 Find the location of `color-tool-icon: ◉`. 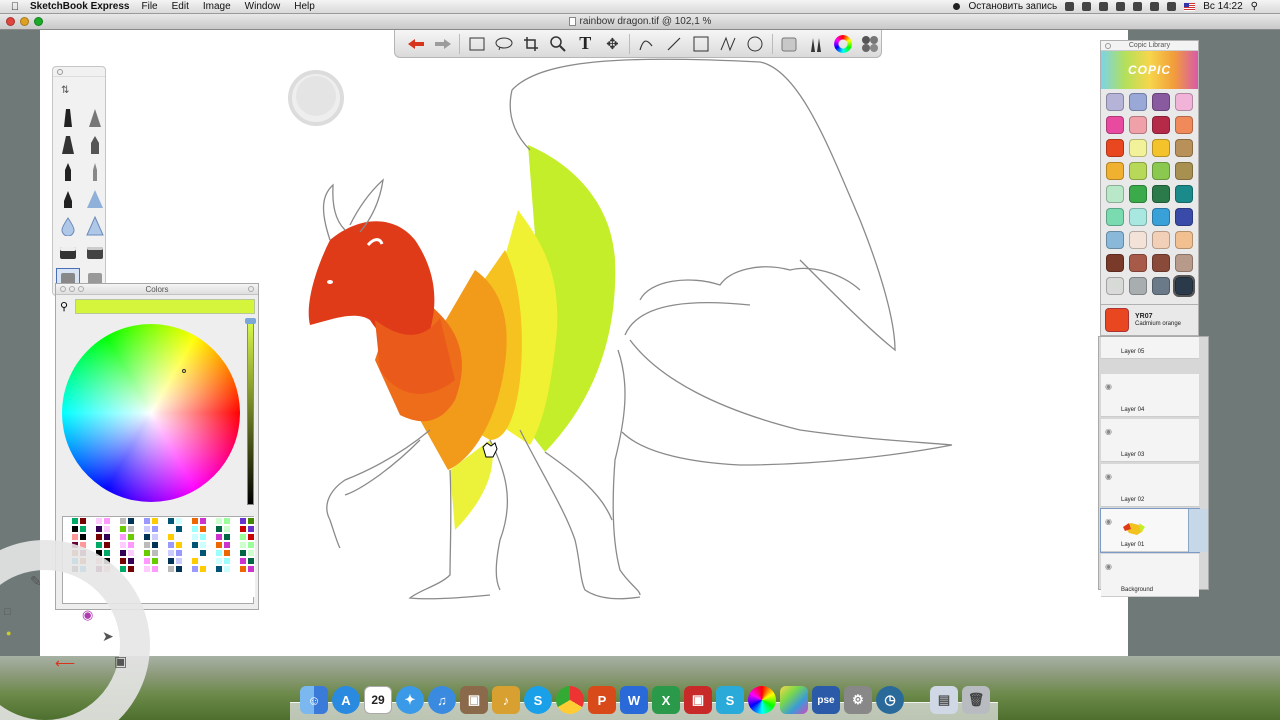

color-tool-icon: ◉ is located at coordinates (87, 615).